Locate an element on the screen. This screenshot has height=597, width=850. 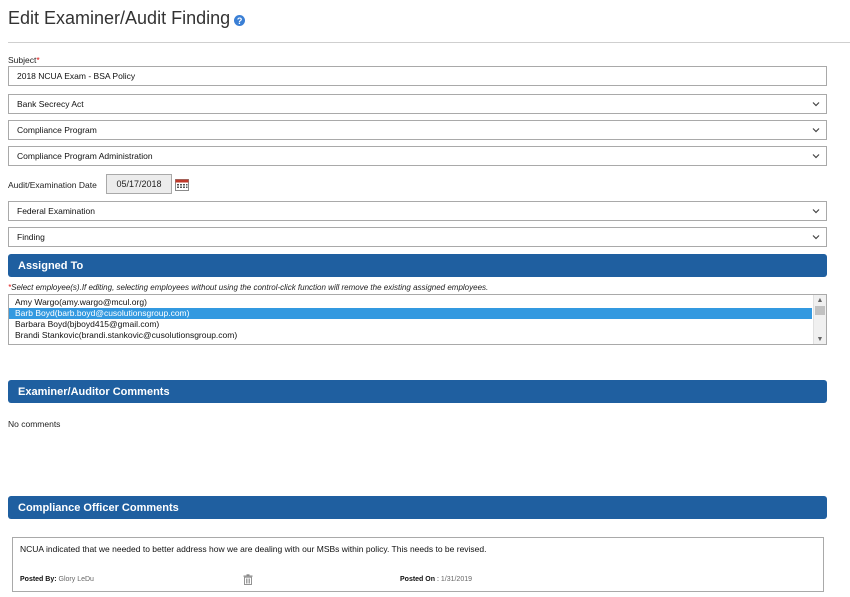
exam-type-select: Federal Examination is located at coordinates (417, 211).